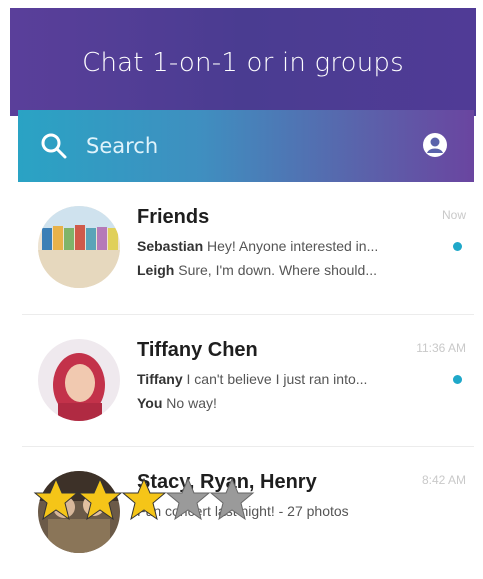 This screenshot has height=579, width=483. I want to click on chat-time: 8:42 AM, so click(443, 480).